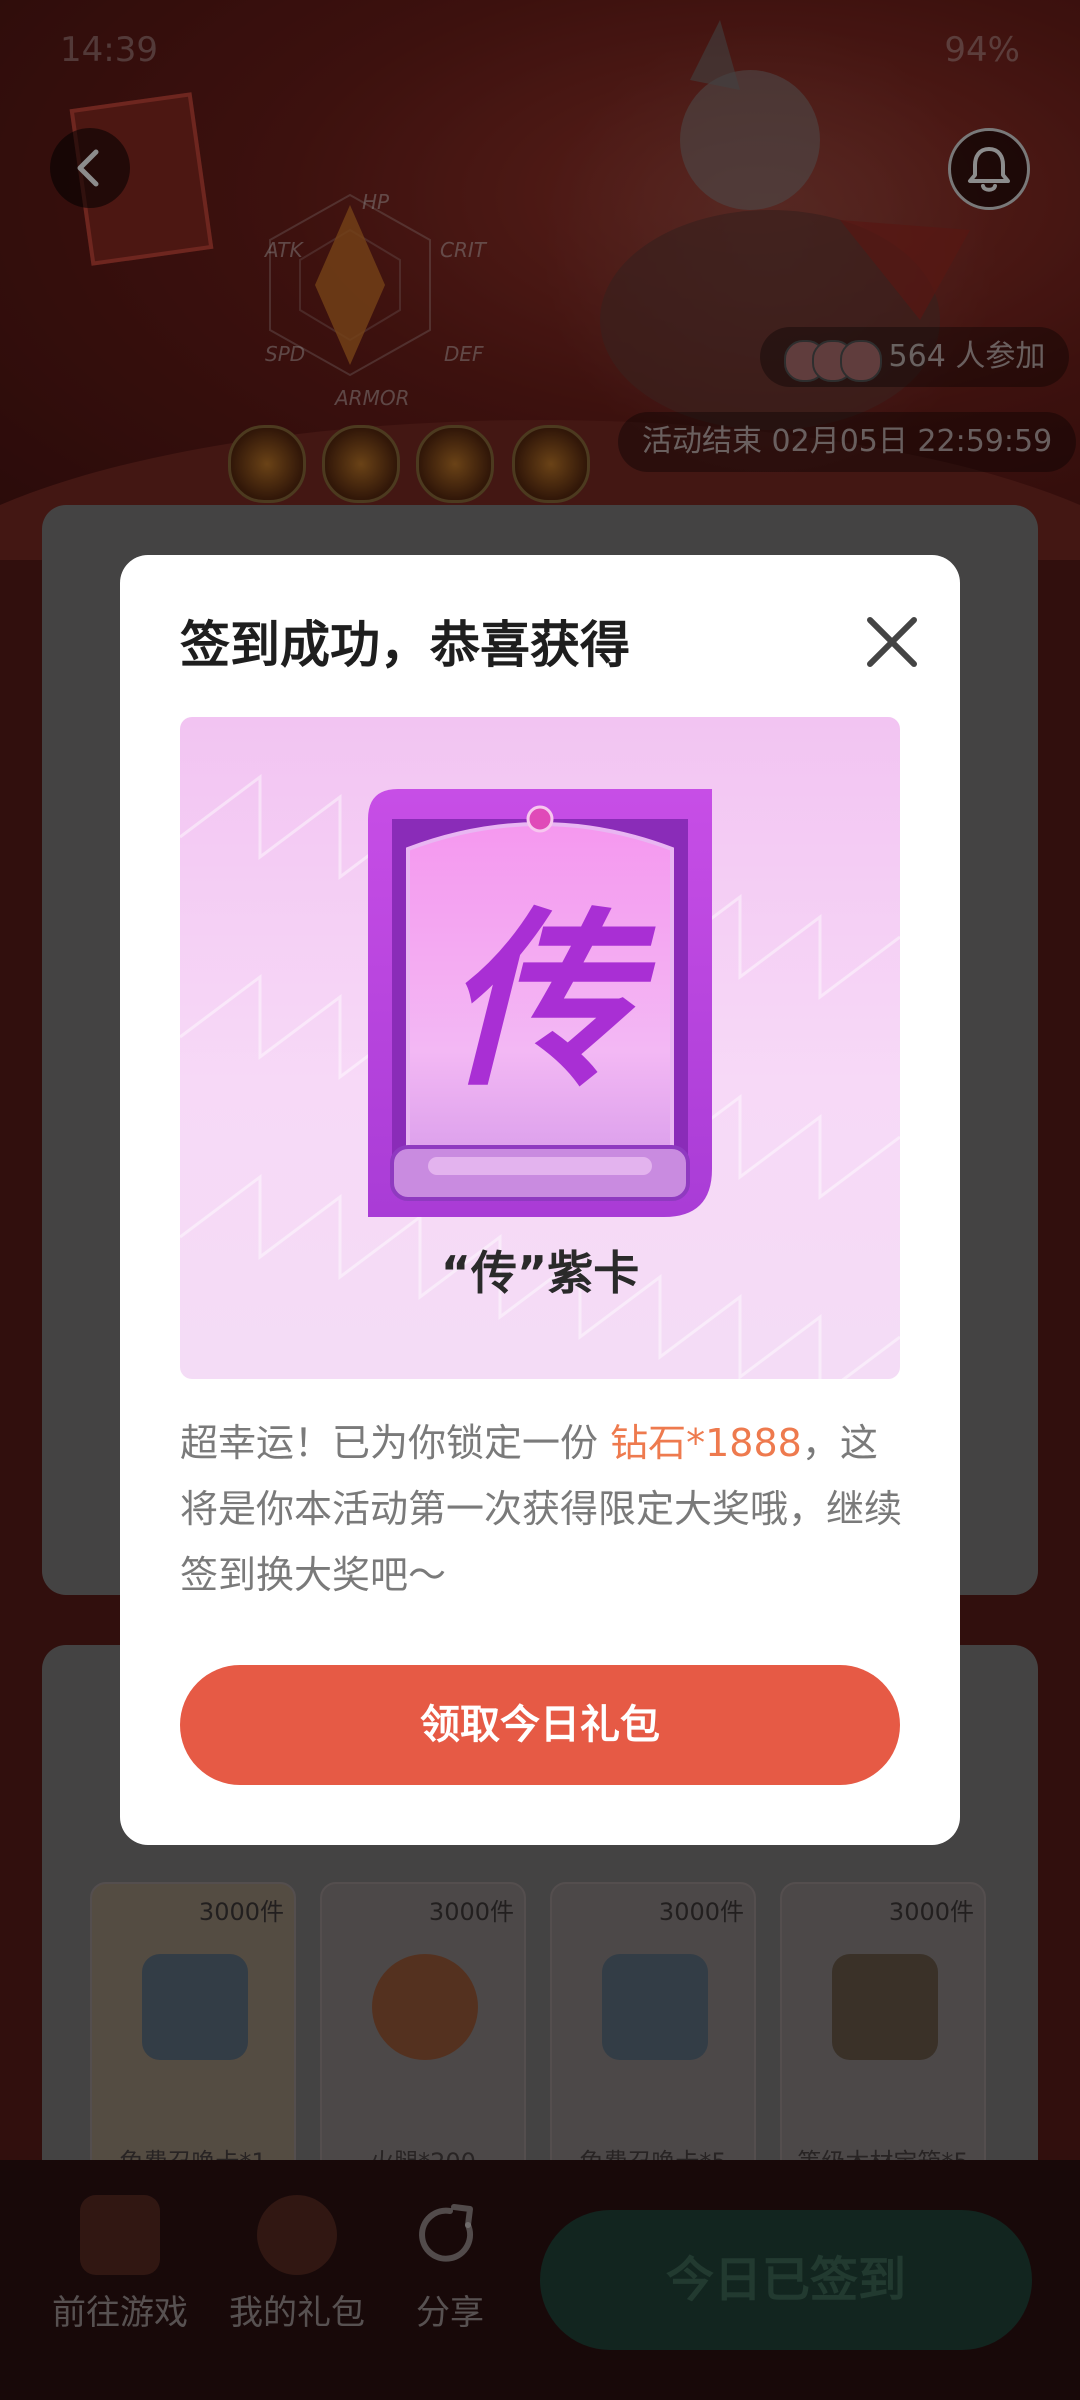  I want to click on dialog-title: 签到成功，恭喜获得, so click(405, 645).